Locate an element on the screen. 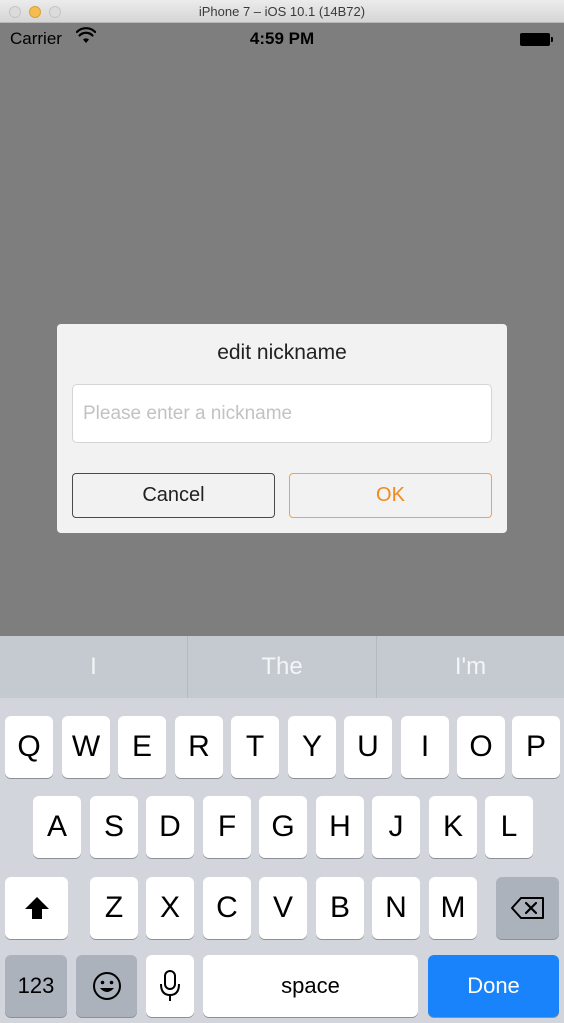 The image size is (564, 1023). key-c: C is located at coordinates (227, 908).